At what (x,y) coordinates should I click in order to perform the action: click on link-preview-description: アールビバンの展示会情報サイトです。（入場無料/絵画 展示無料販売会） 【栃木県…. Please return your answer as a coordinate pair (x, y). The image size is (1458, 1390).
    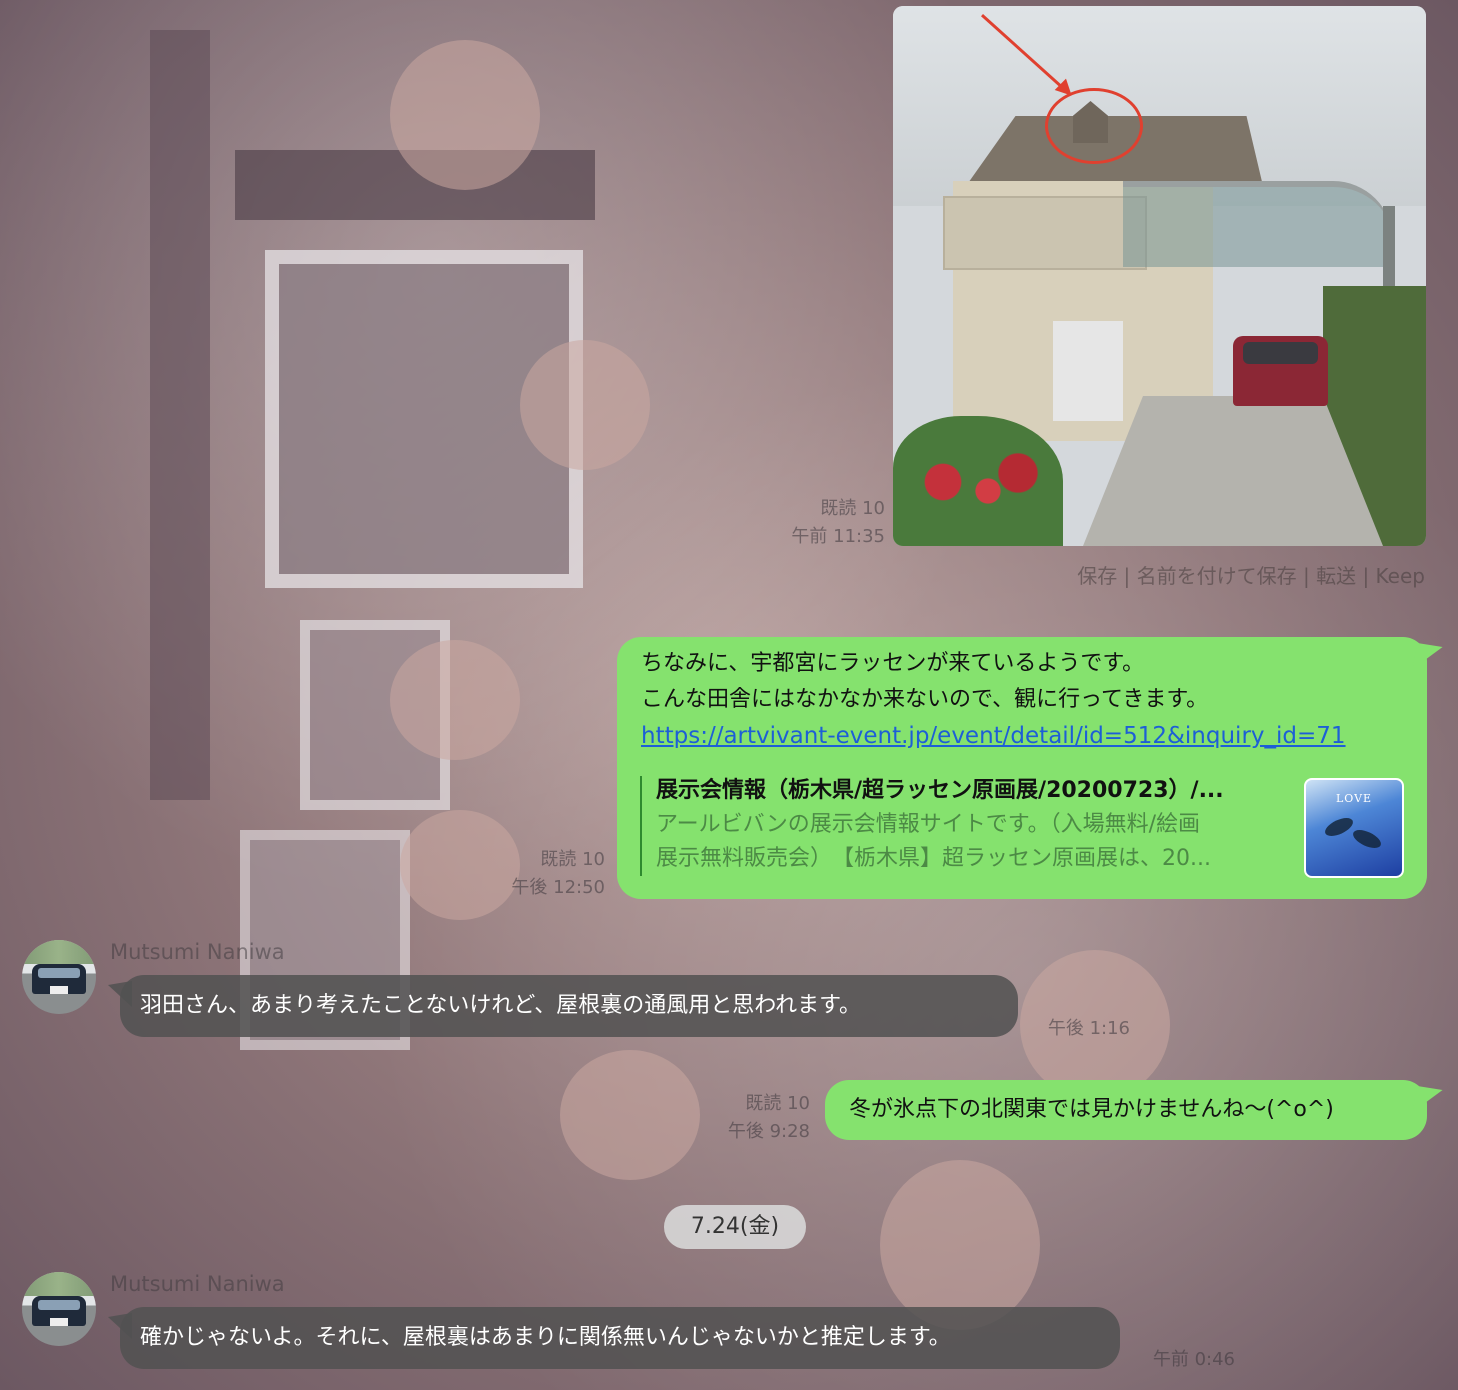
    Looking at the image, I should click on (966, 842).